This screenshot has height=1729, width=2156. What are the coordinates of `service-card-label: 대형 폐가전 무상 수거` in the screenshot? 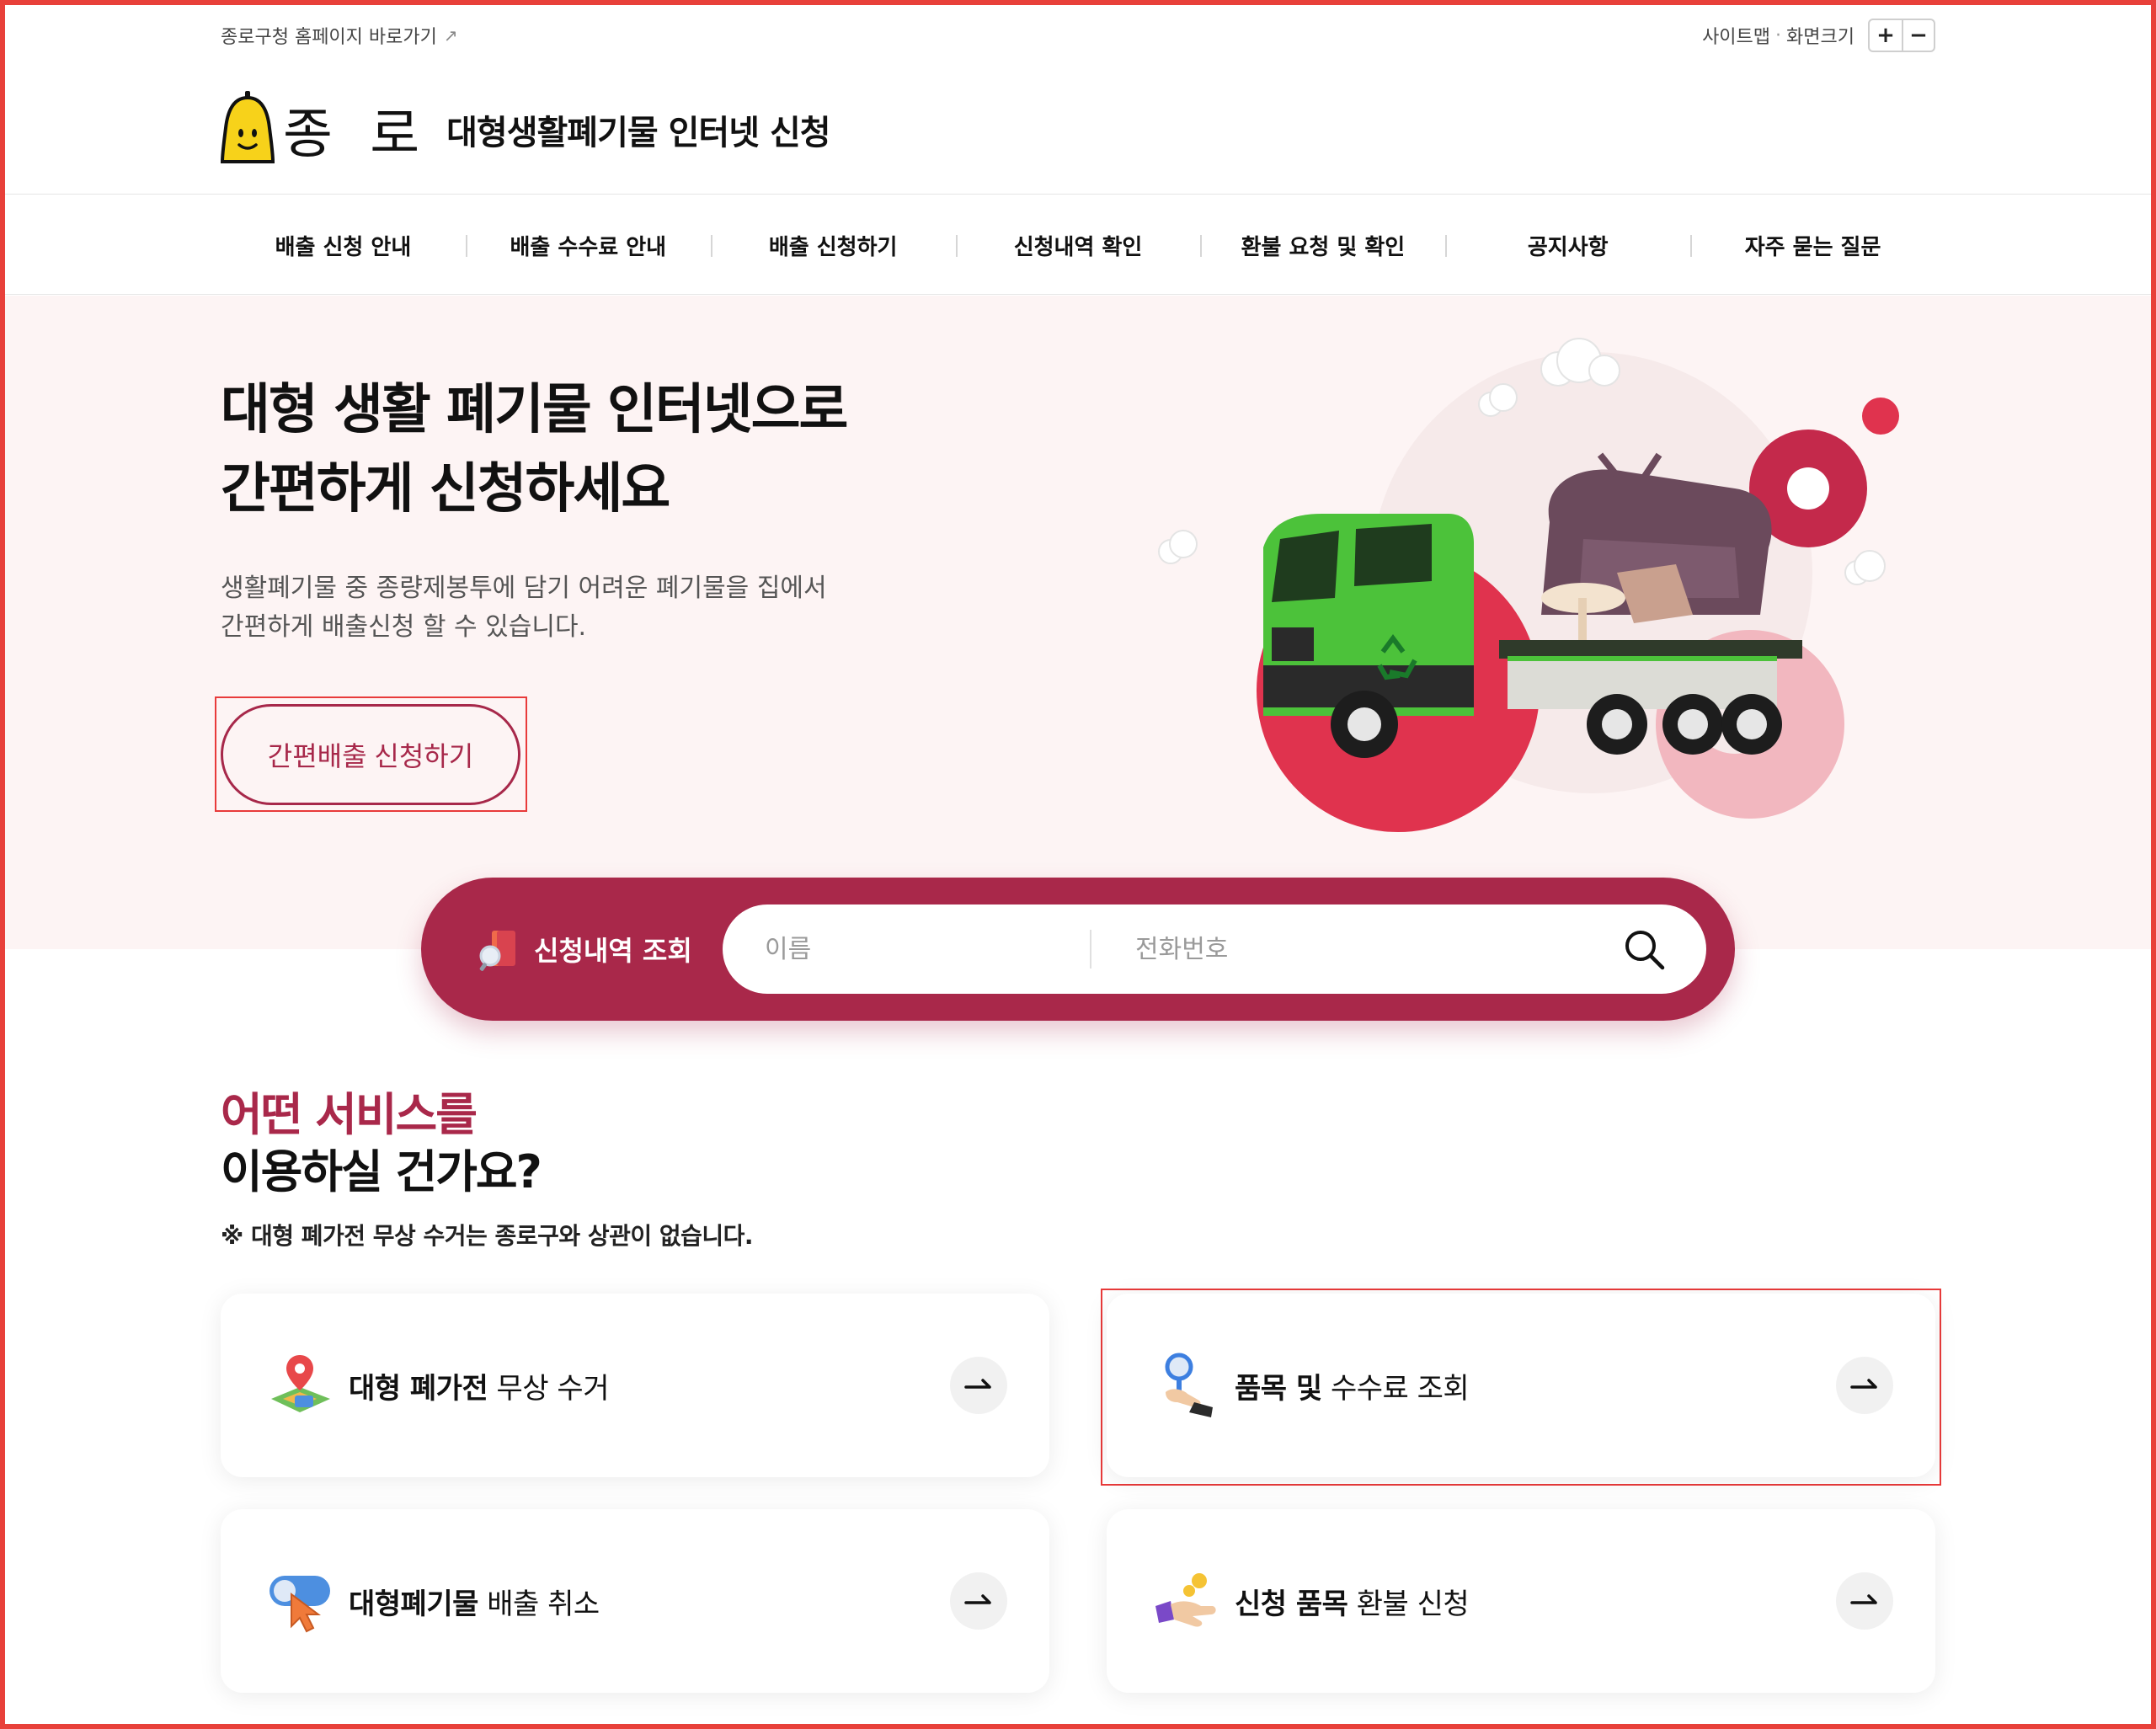 It's located at (479, 1385).